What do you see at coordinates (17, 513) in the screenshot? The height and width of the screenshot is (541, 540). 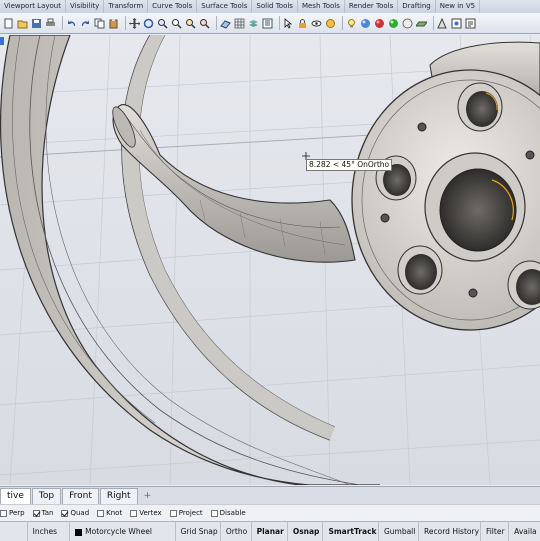 I see `osnap-label: Perp` at bounding box center [17, 513].